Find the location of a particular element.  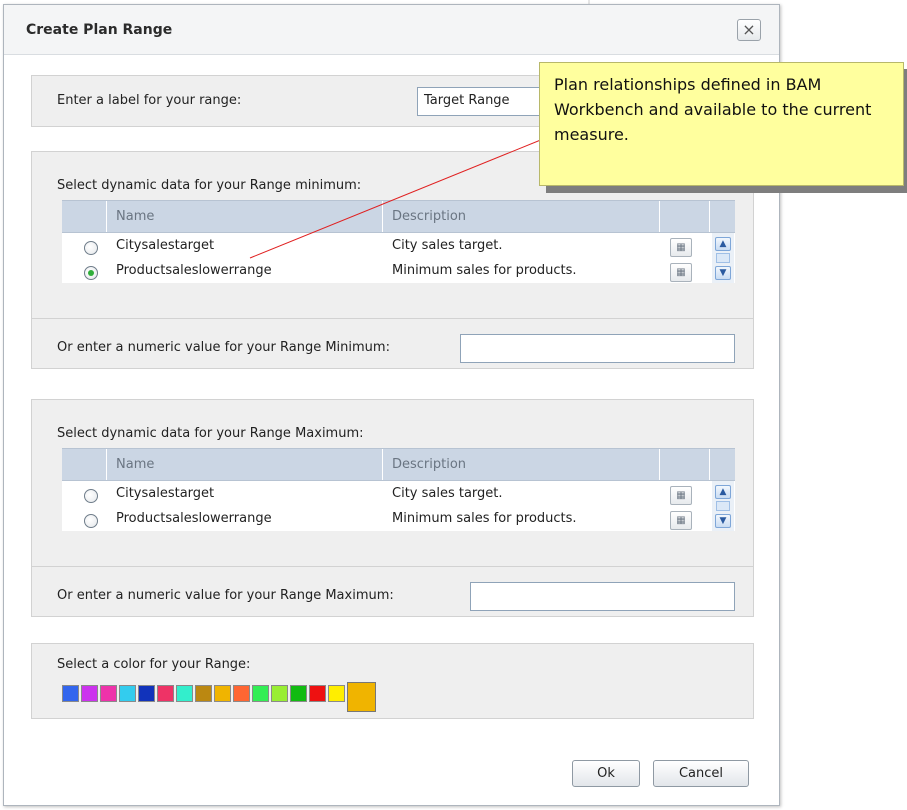

dialog-titlebar: Create Plan Range × is located at coordinates (391, 30).